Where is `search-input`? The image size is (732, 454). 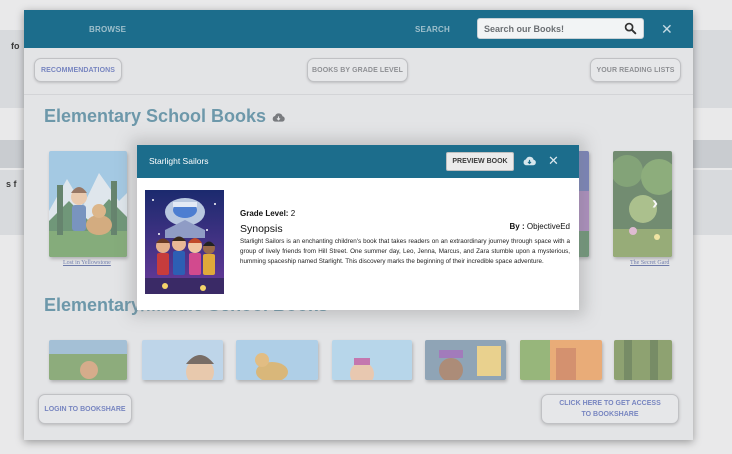 search-input is located at coordinates (549, 28).